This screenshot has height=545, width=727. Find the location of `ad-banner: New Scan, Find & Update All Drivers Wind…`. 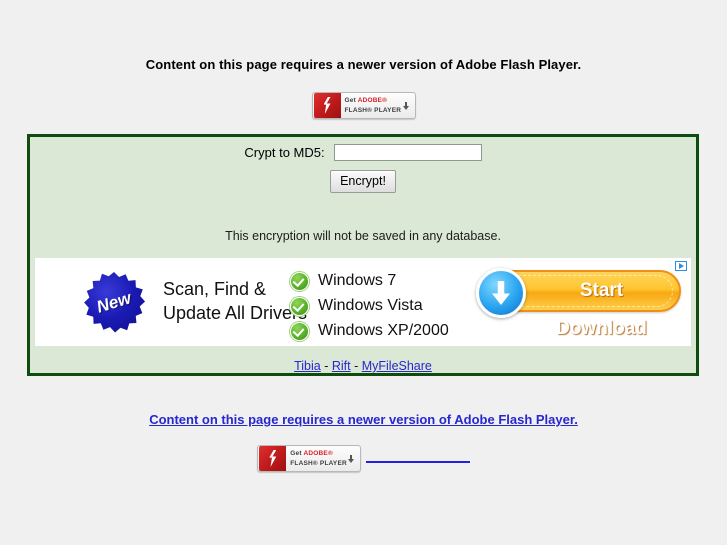

ad-banner: New Scan, Find & Update All Drivers Wind… is located at coordinates (363, 302).